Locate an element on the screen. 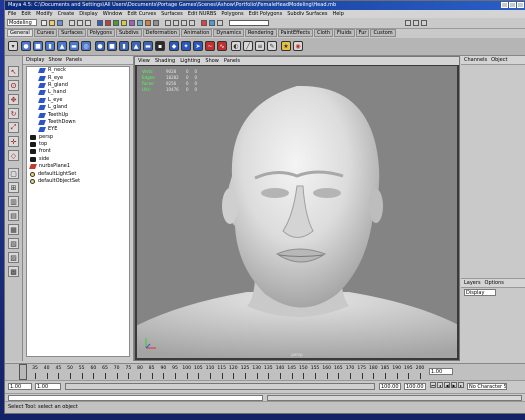  ep-curve-icon: ~ is located at coordinates (210, 46).